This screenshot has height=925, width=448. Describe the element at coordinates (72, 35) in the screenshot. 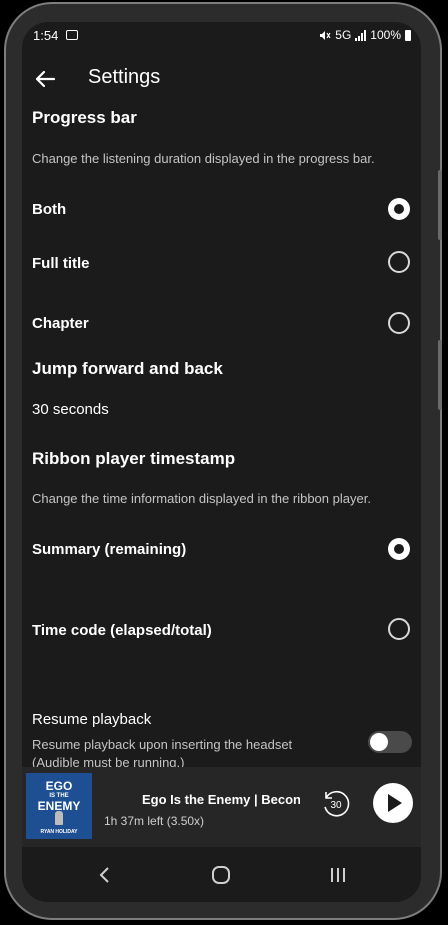

I see `image-notification-icon` at that location.